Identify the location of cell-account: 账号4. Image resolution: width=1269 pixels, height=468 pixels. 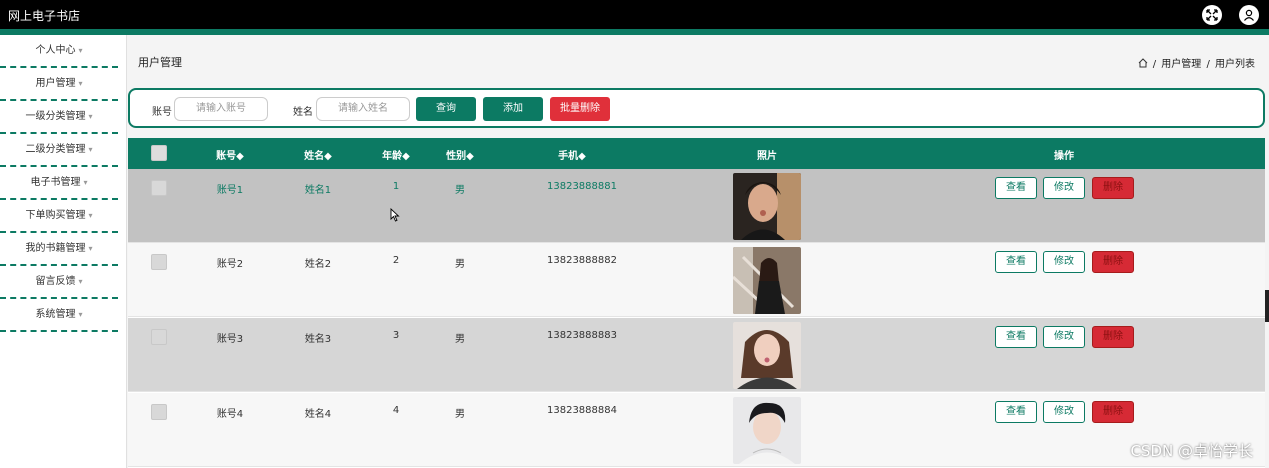
(230, 414).